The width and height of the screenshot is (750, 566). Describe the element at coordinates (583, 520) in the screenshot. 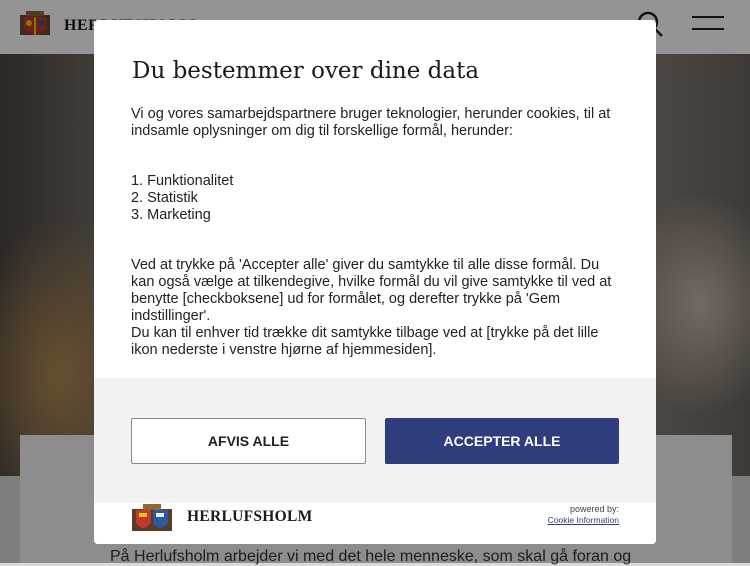

I see `cookie-information-link: Cookie Information` at that location.